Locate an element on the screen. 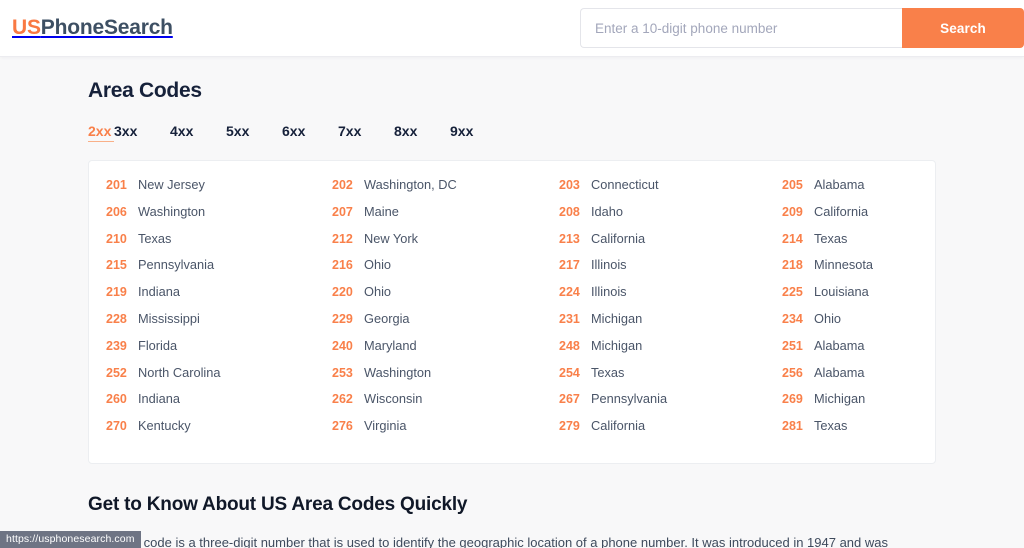 This screenshot has height=548, width=1024. area-code-state: Indiana is located at coordinates (159, 292).